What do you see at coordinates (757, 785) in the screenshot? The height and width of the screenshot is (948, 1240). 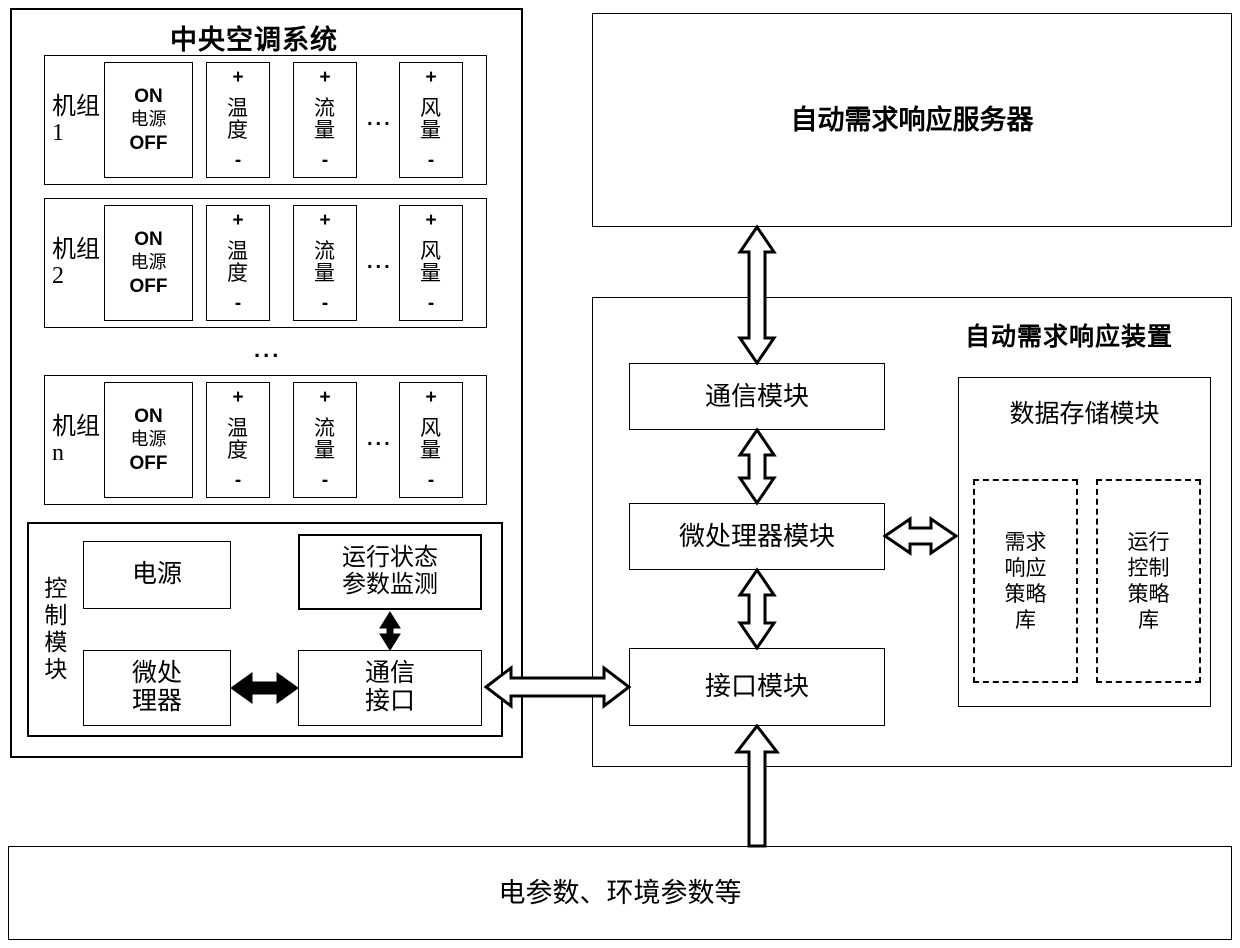 I see `parameters-interface-arrow` at bounding box center [757, 785].